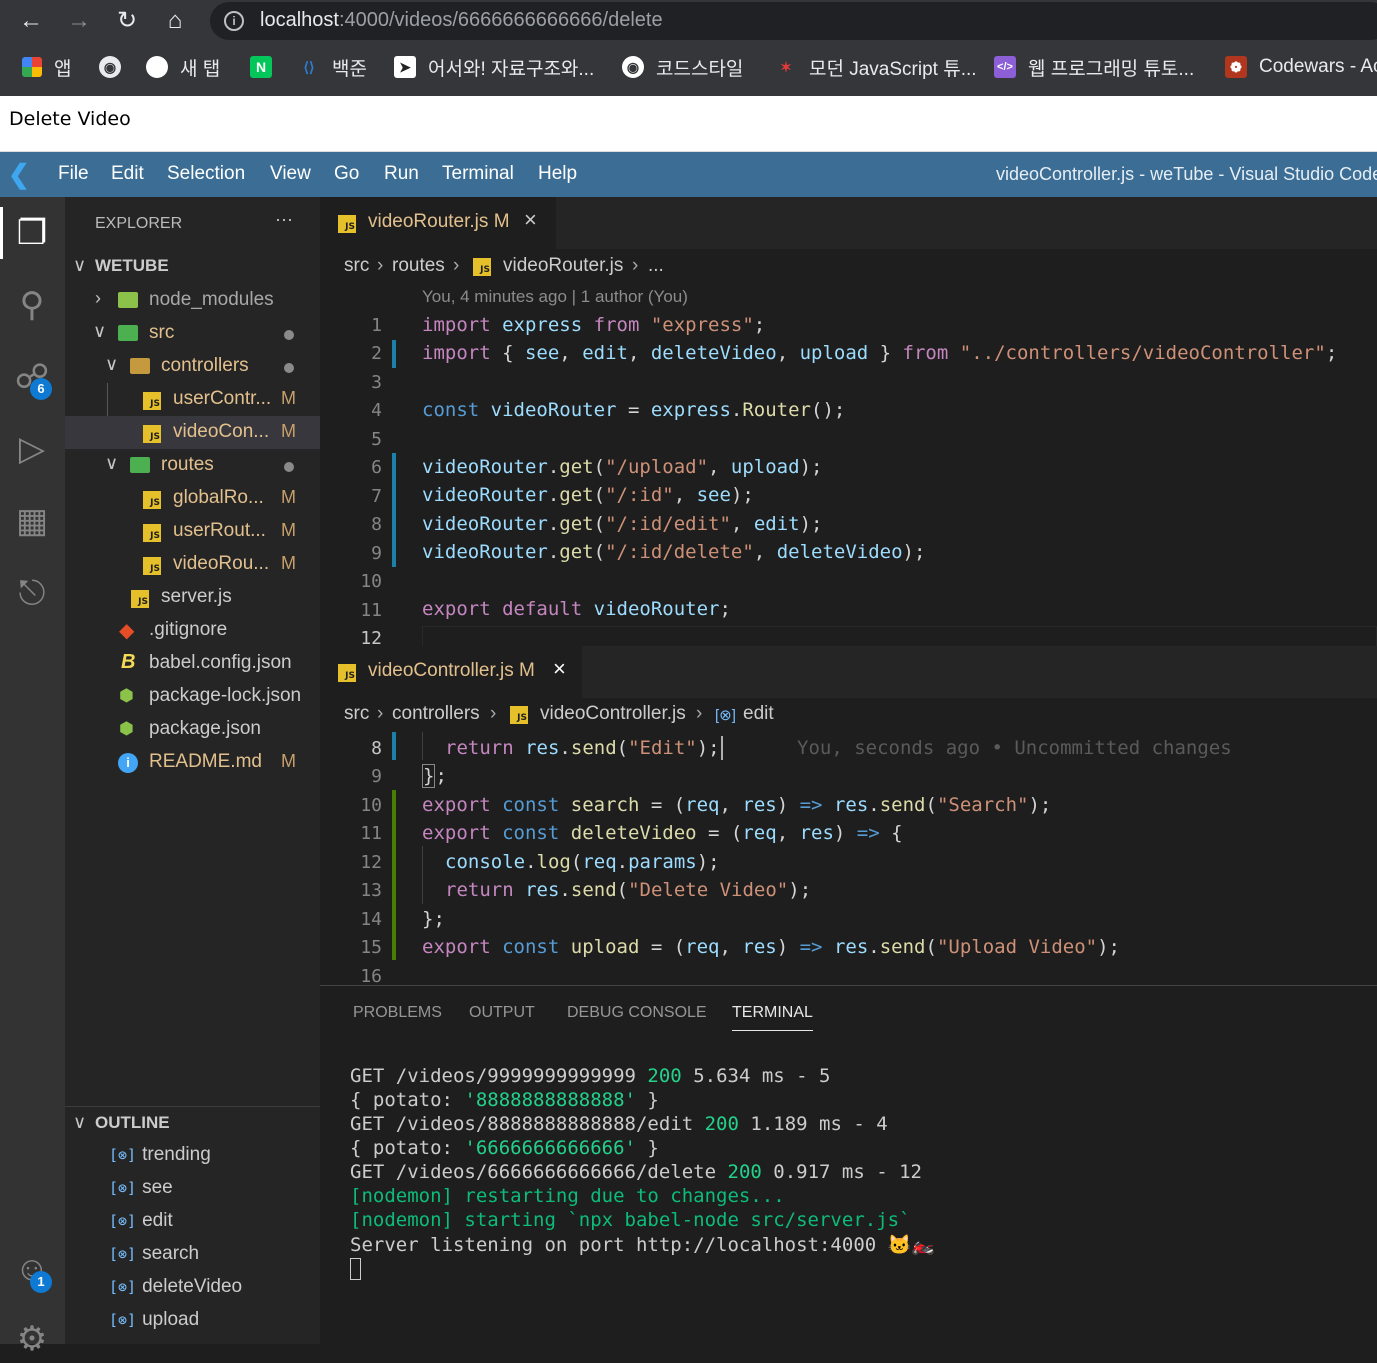 The image size is (1377, 1363). Describe the element at coordinates (688, 124) in the screenshot. I see `web-page: Delete Video` at that location.